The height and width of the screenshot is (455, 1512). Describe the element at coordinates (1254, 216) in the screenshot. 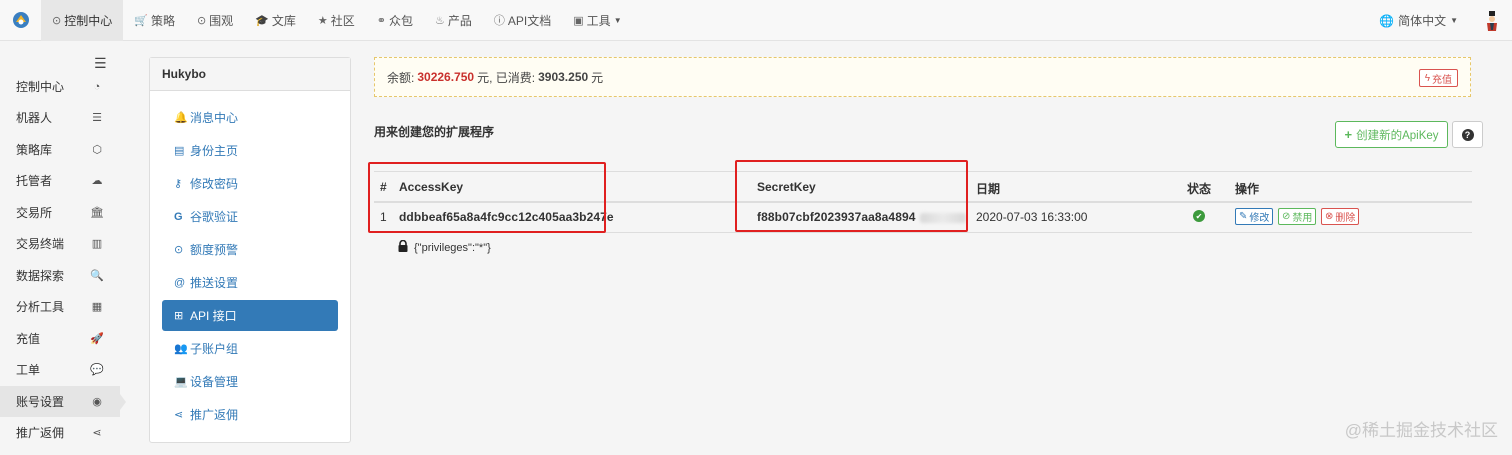

I see `edit-button: ✎ 修改` at that location.